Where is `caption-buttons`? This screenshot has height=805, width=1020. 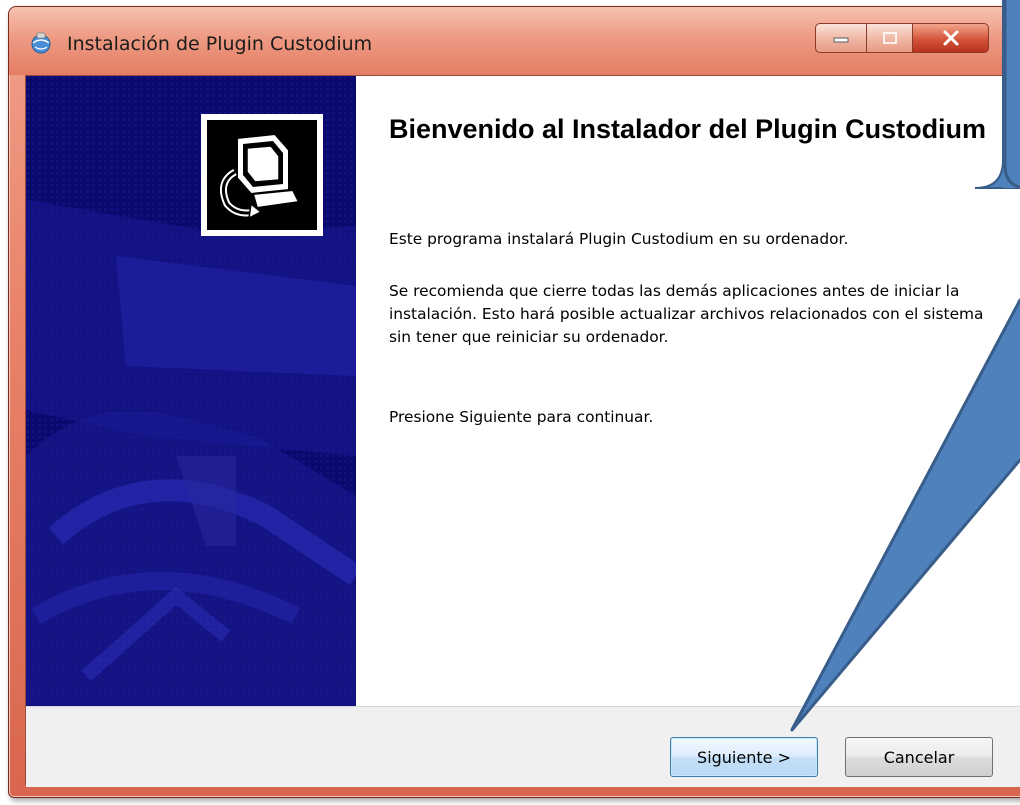
caption-buttons is located at coordinates (902, 42).